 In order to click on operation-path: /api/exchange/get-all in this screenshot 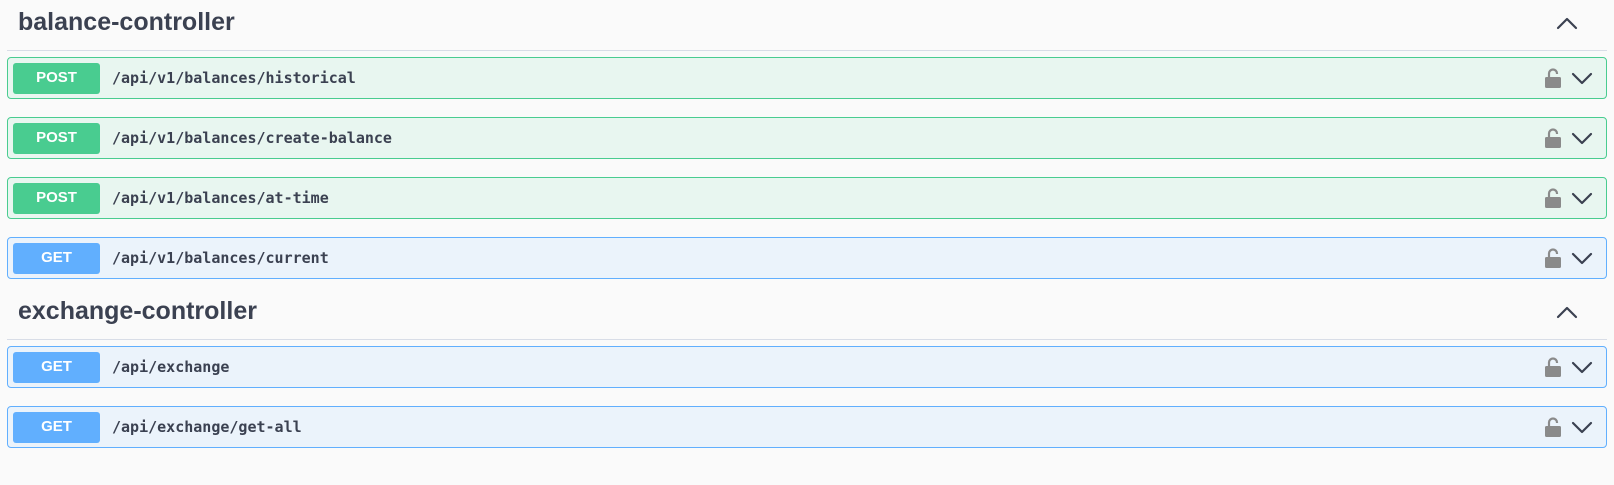, I will do `click(207, 427)`.